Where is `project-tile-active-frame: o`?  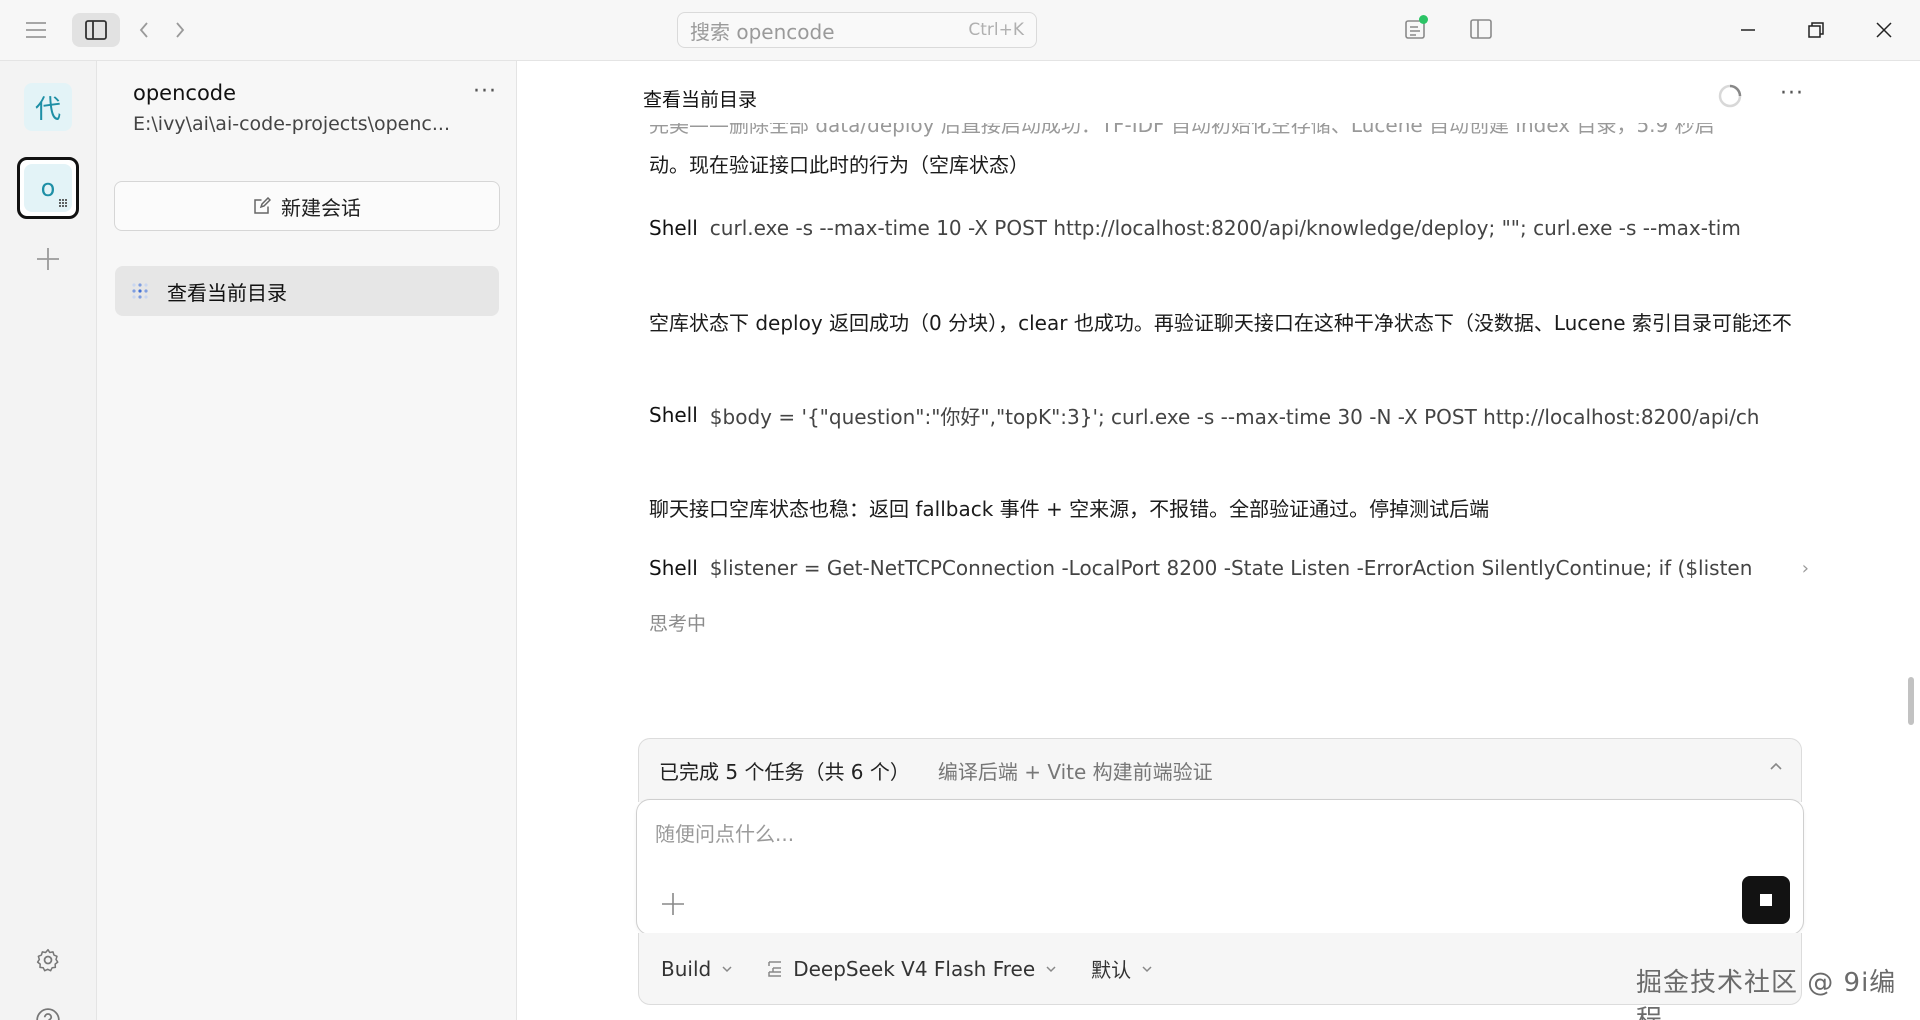 project-tile-active-frame: o is located at coordinates (48, 188).